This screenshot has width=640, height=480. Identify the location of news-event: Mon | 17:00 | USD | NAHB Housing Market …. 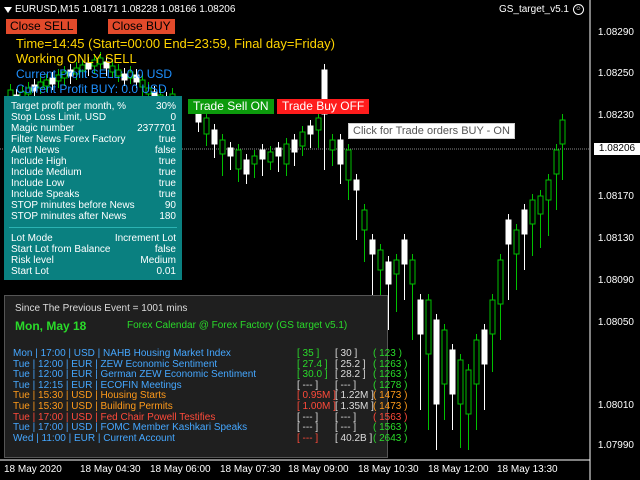
(122, 353).